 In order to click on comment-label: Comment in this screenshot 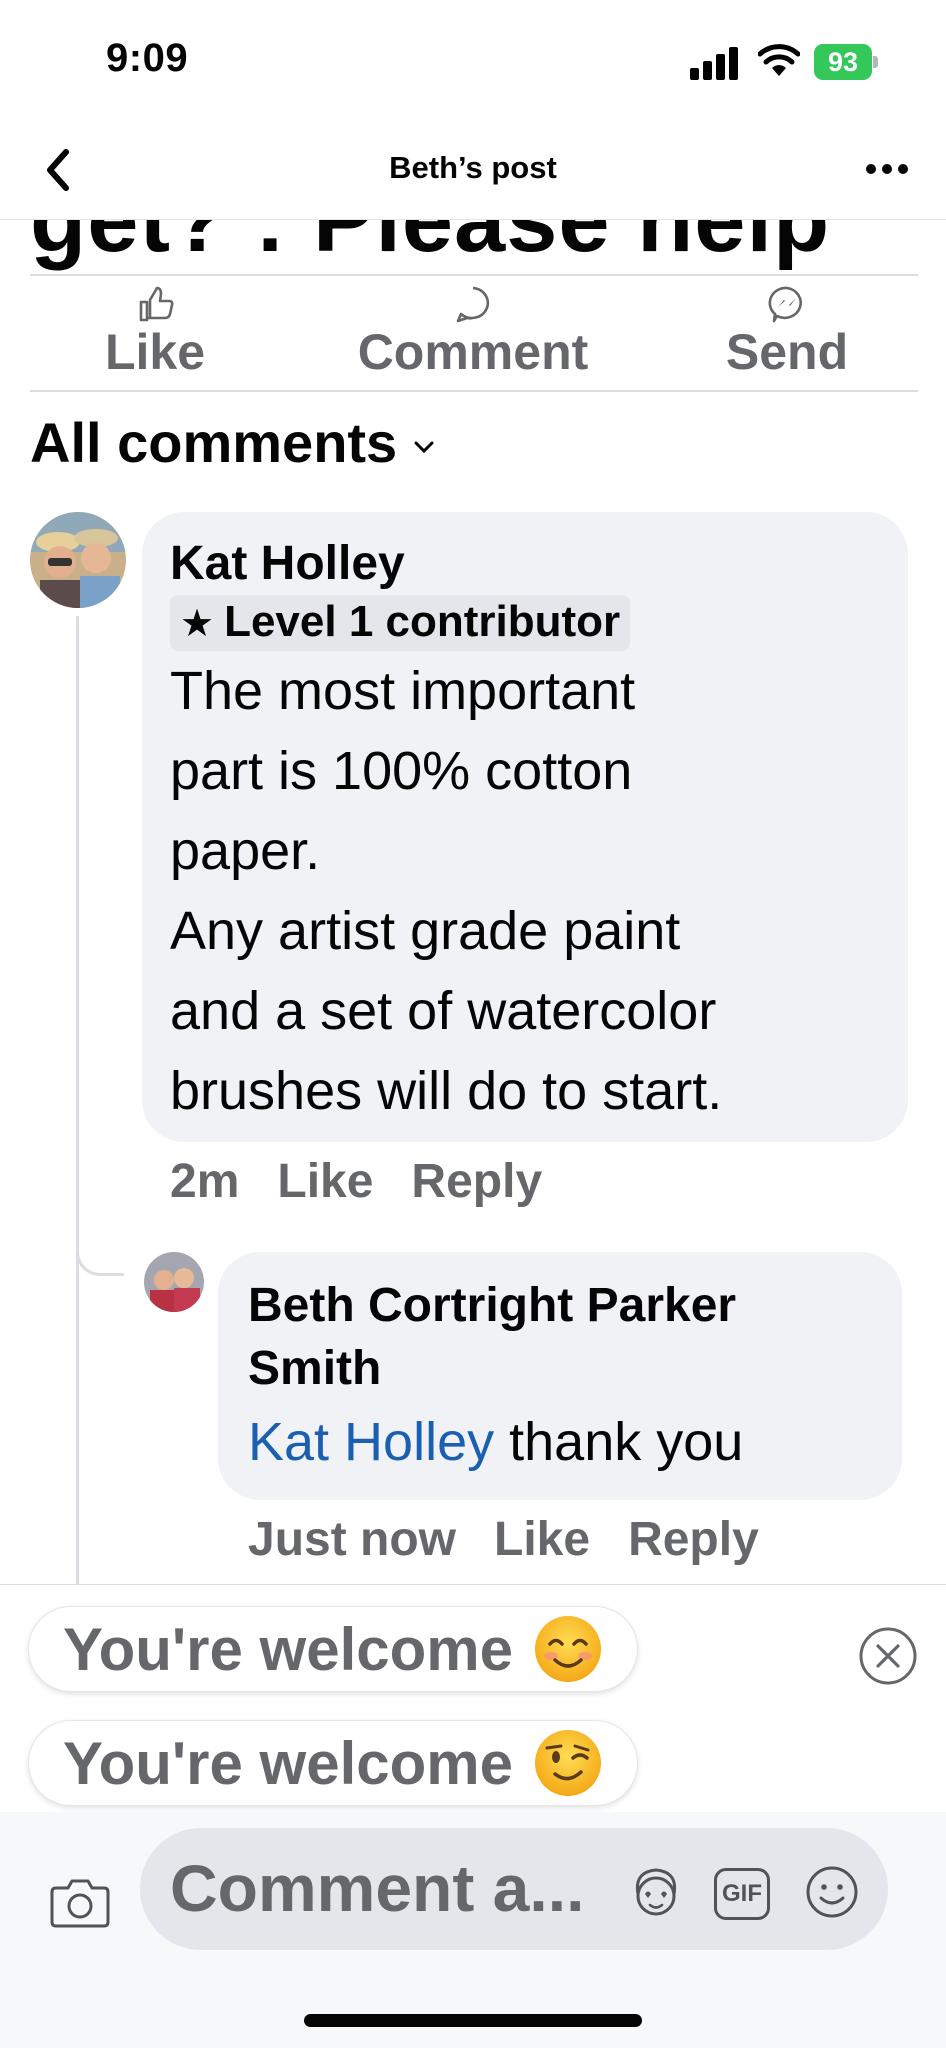, I will do `click(473, 352)`.